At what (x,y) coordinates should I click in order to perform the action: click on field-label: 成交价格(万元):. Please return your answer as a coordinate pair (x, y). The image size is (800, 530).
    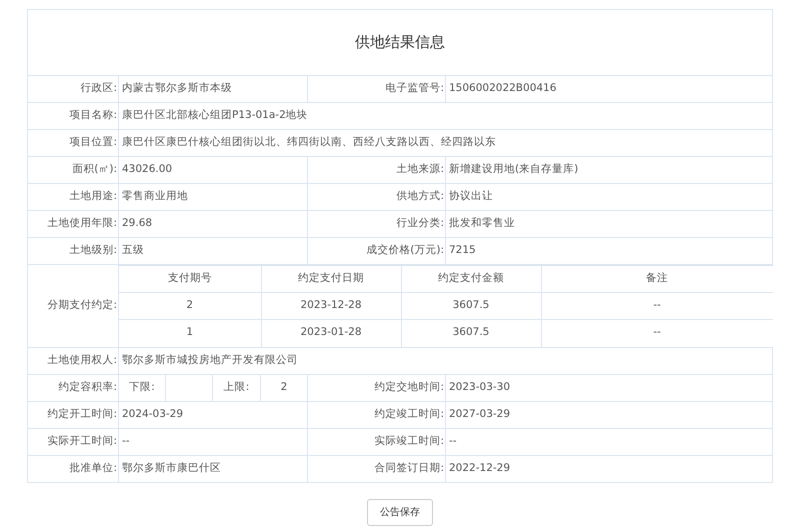
    Looking at the image, I should click on (405, 250).